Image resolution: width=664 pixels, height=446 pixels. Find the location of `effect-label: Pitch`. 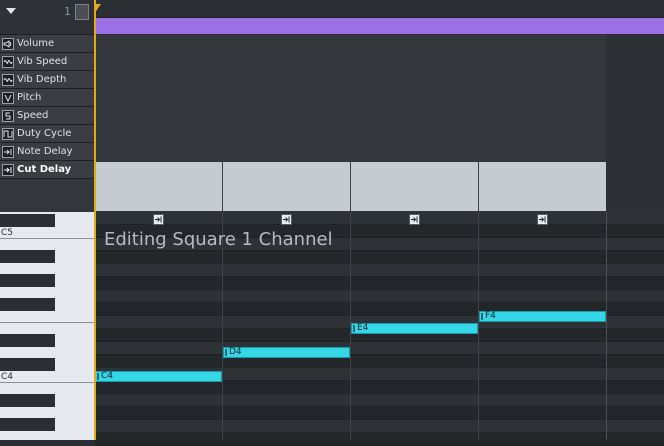

effect-label: Pitch is located at coordinates (29, 97).